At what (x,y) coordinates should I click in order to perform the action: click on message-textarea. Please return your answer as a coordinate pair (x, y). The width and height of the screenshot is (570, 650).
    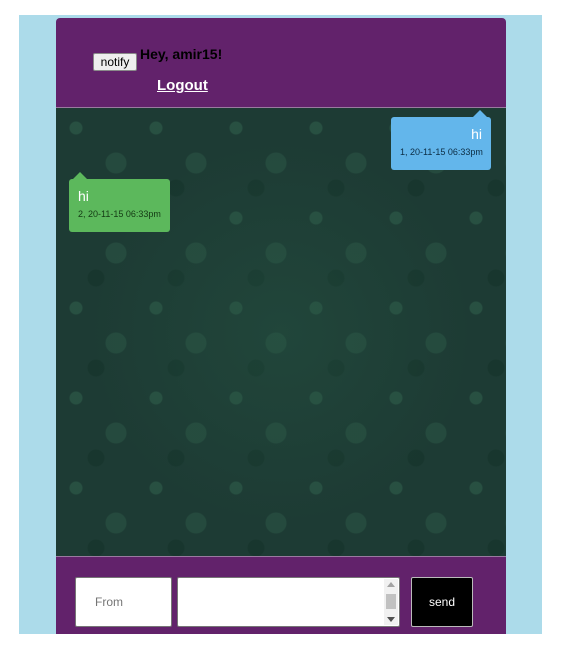
    Looking at the image, I should click on (288, 602).